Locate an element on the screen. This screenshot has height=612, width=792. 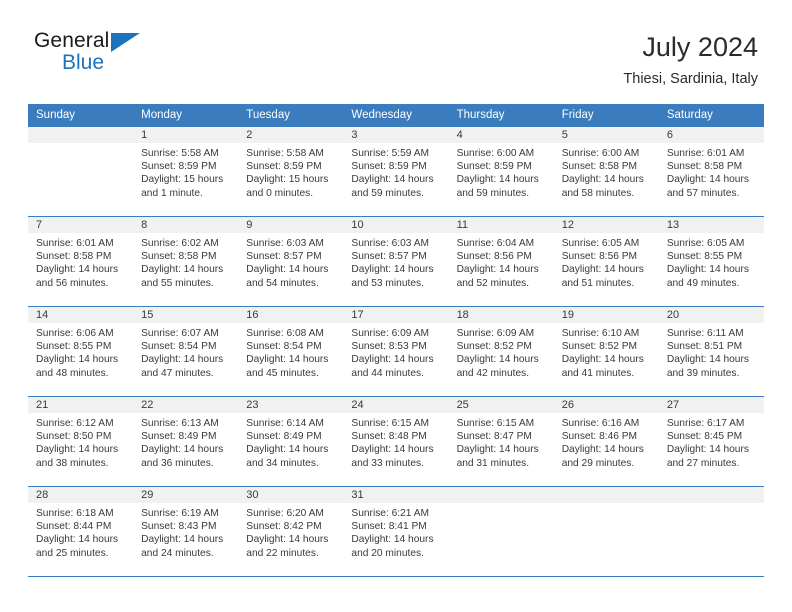
logo-text-blue: Blue is located at coordinates (83, 62).